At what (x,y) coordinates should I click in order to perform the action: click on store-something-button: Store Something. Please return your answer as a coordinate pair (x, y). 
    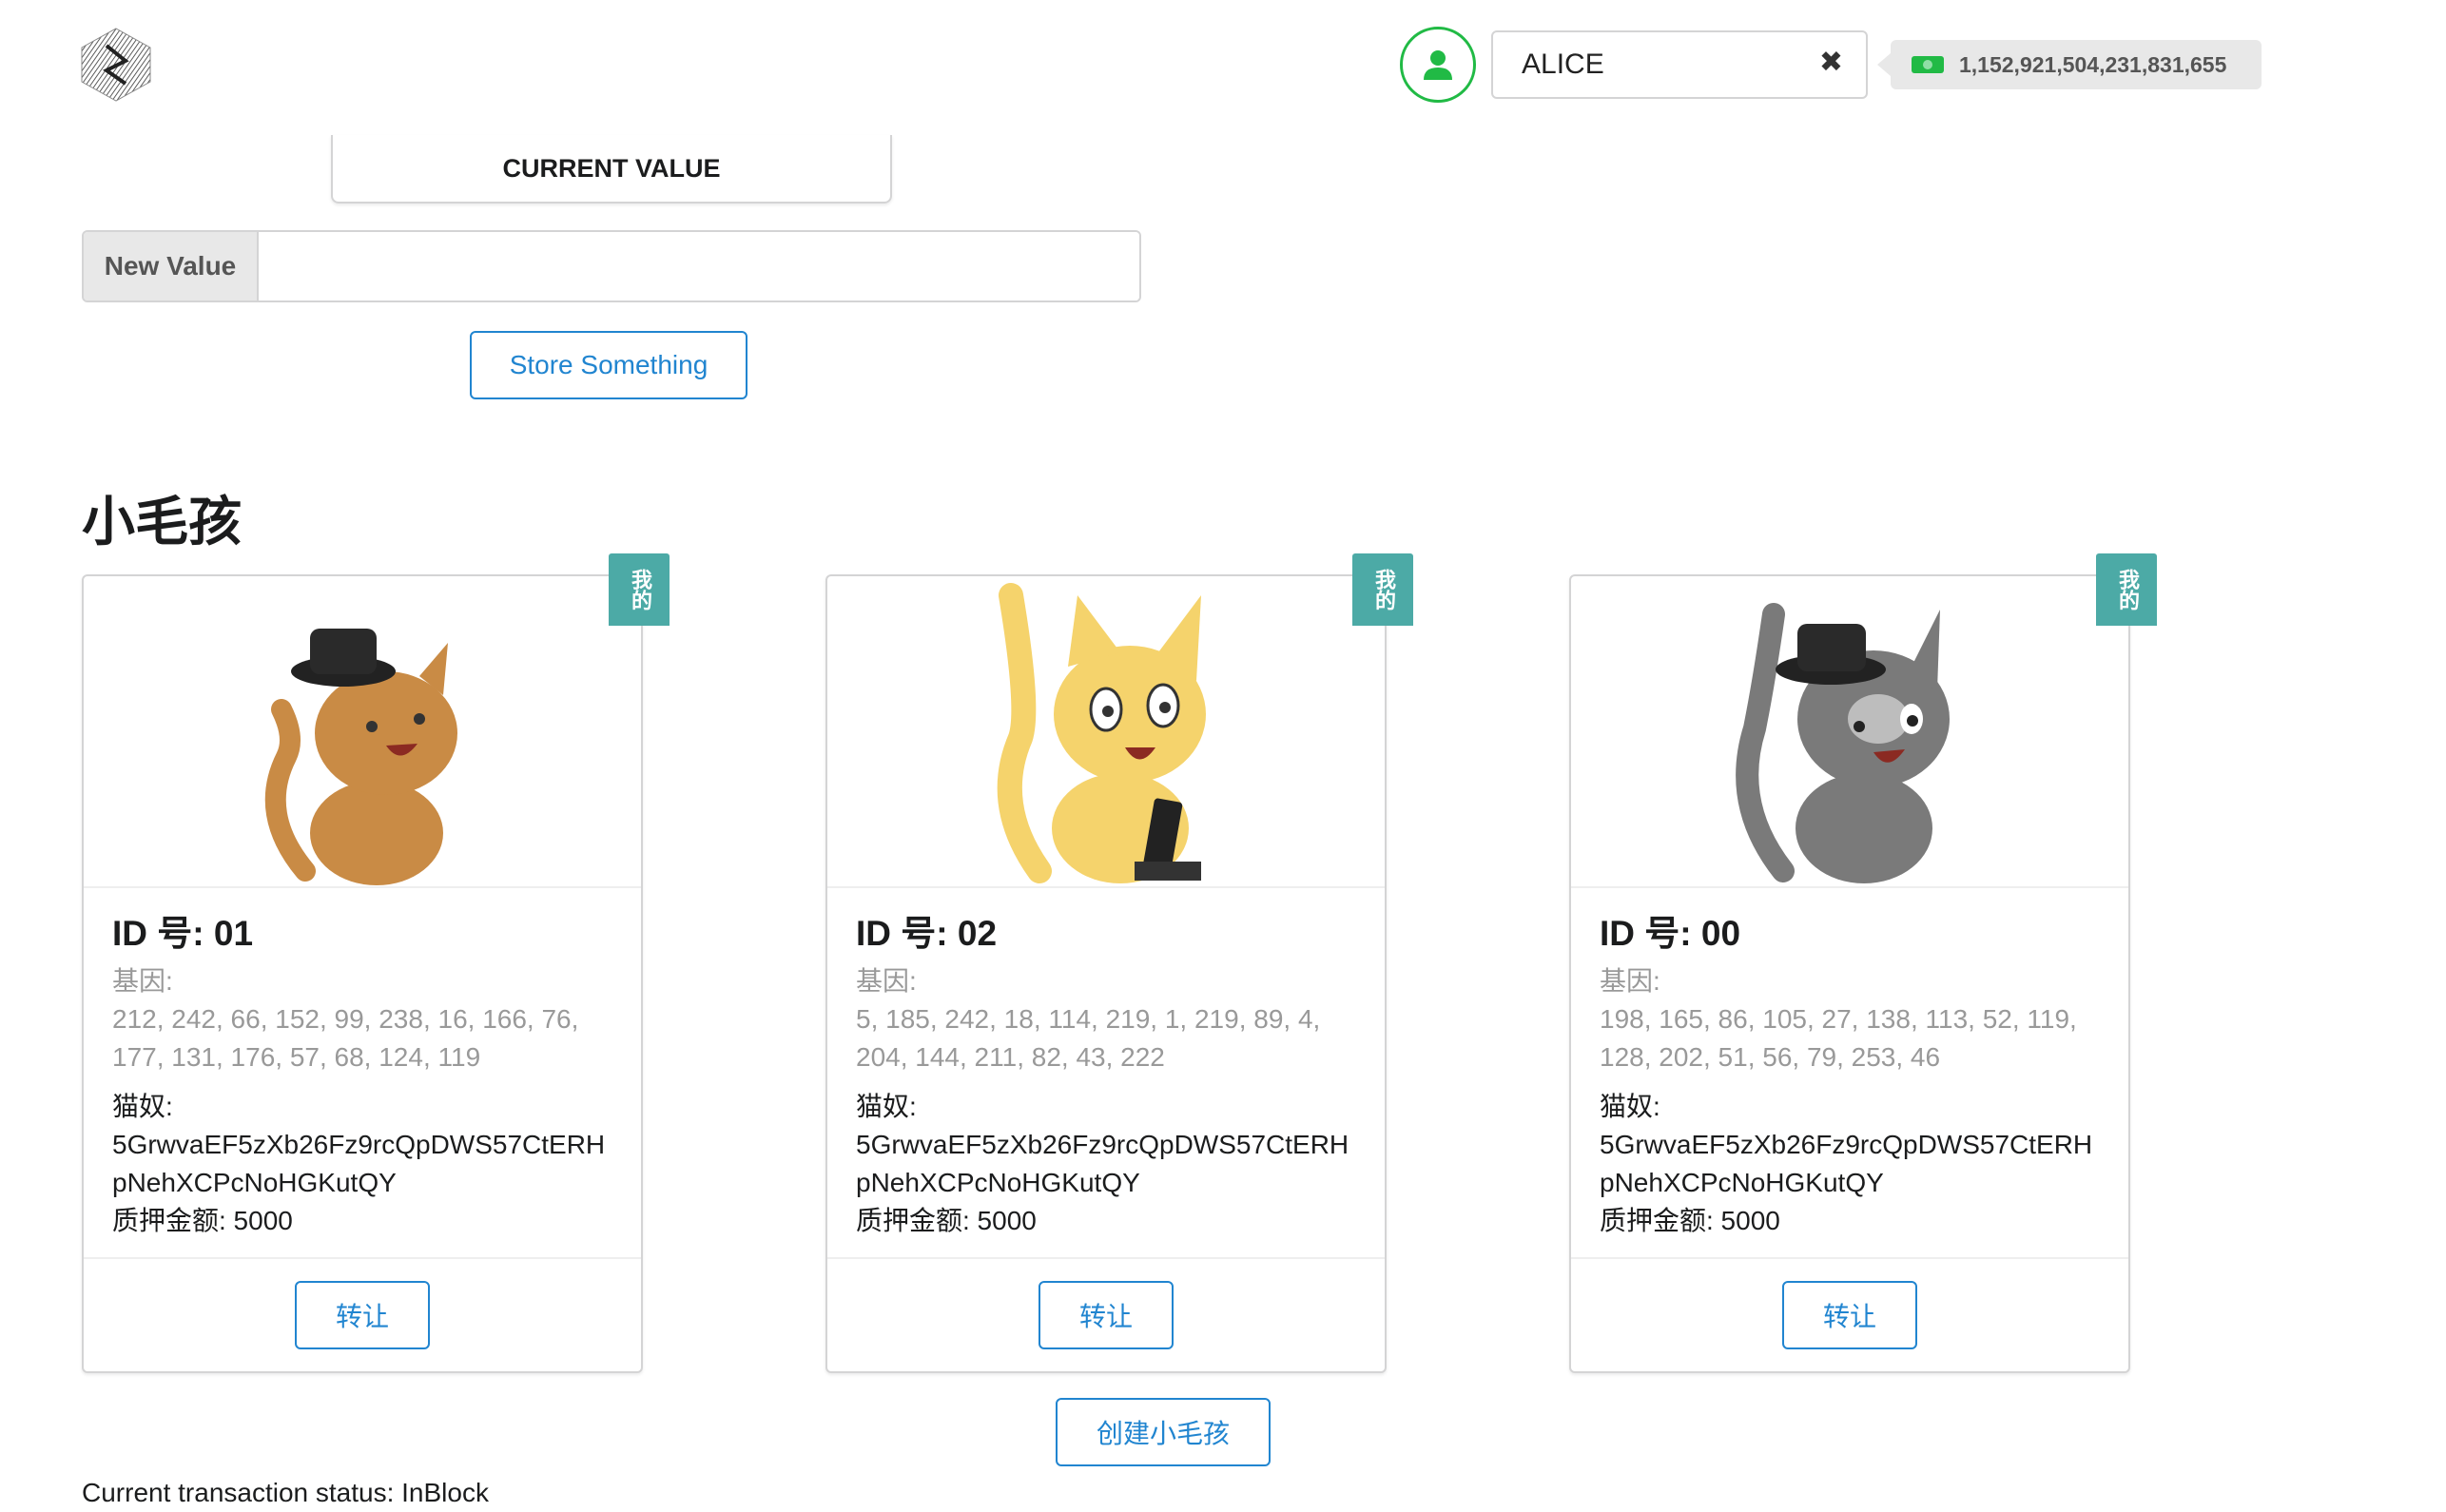
    Looking at the image, I should click on (608, 365).